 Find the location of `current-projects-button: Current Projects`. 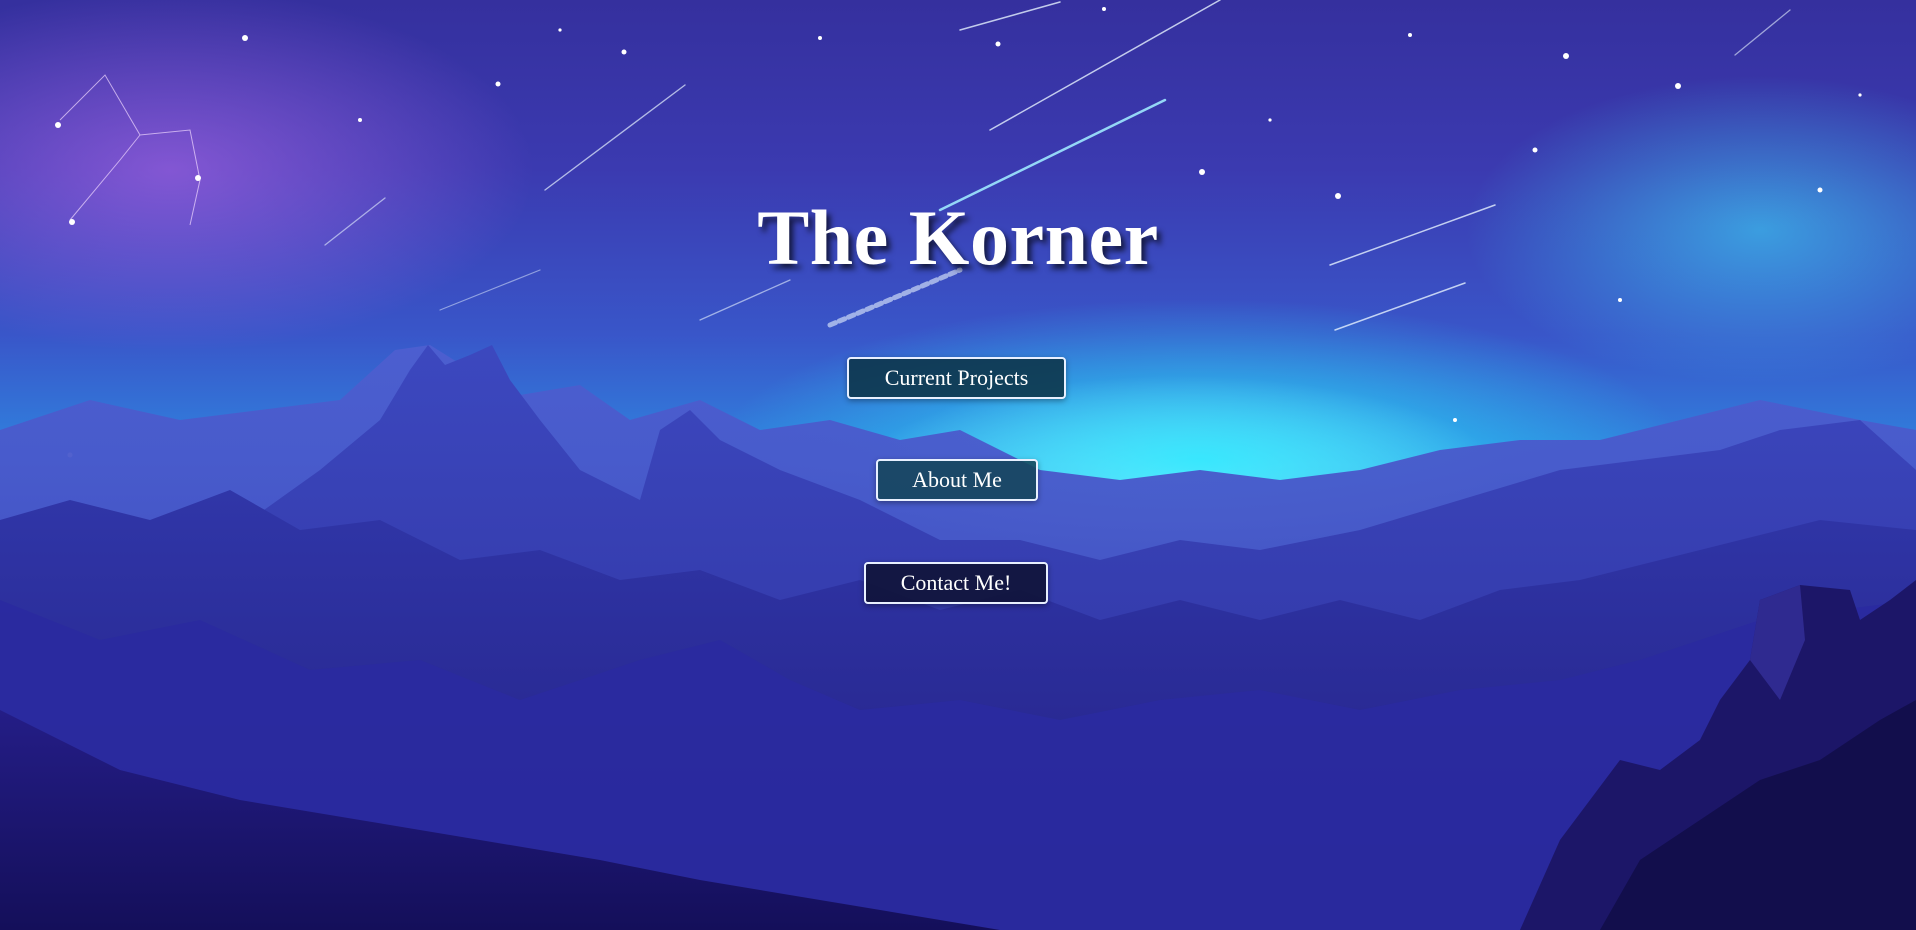

current-projects-button: Current Projects is located at coordinates (956, 378).